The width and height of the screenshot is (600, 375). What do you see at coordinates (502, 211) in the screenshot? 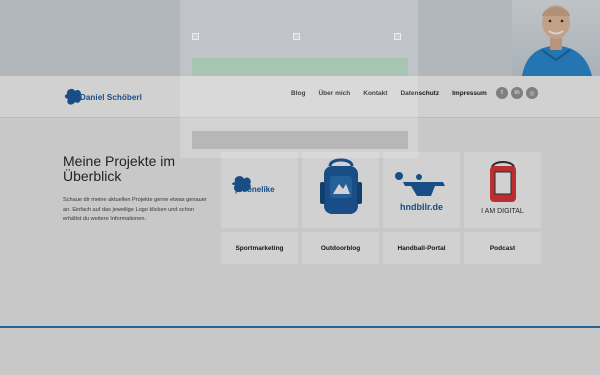
I see `podcast-logo-text: I AM DIGITAL` at bounding box center [502, 211].